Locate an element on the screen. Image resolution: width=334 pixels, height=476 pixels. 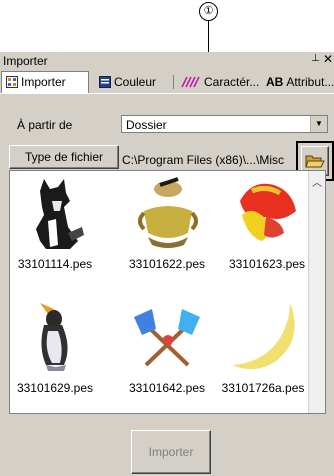
filetype-button: Type de fichier is located at coordinates (64, 157).